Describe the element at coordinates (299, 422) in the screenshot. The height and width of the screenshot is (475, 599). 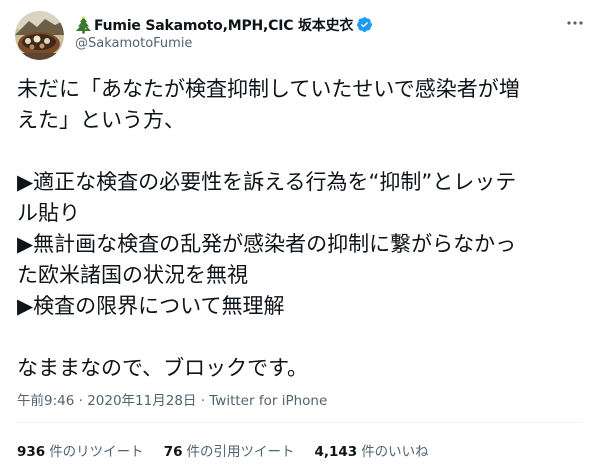
I see `divider` at that location.